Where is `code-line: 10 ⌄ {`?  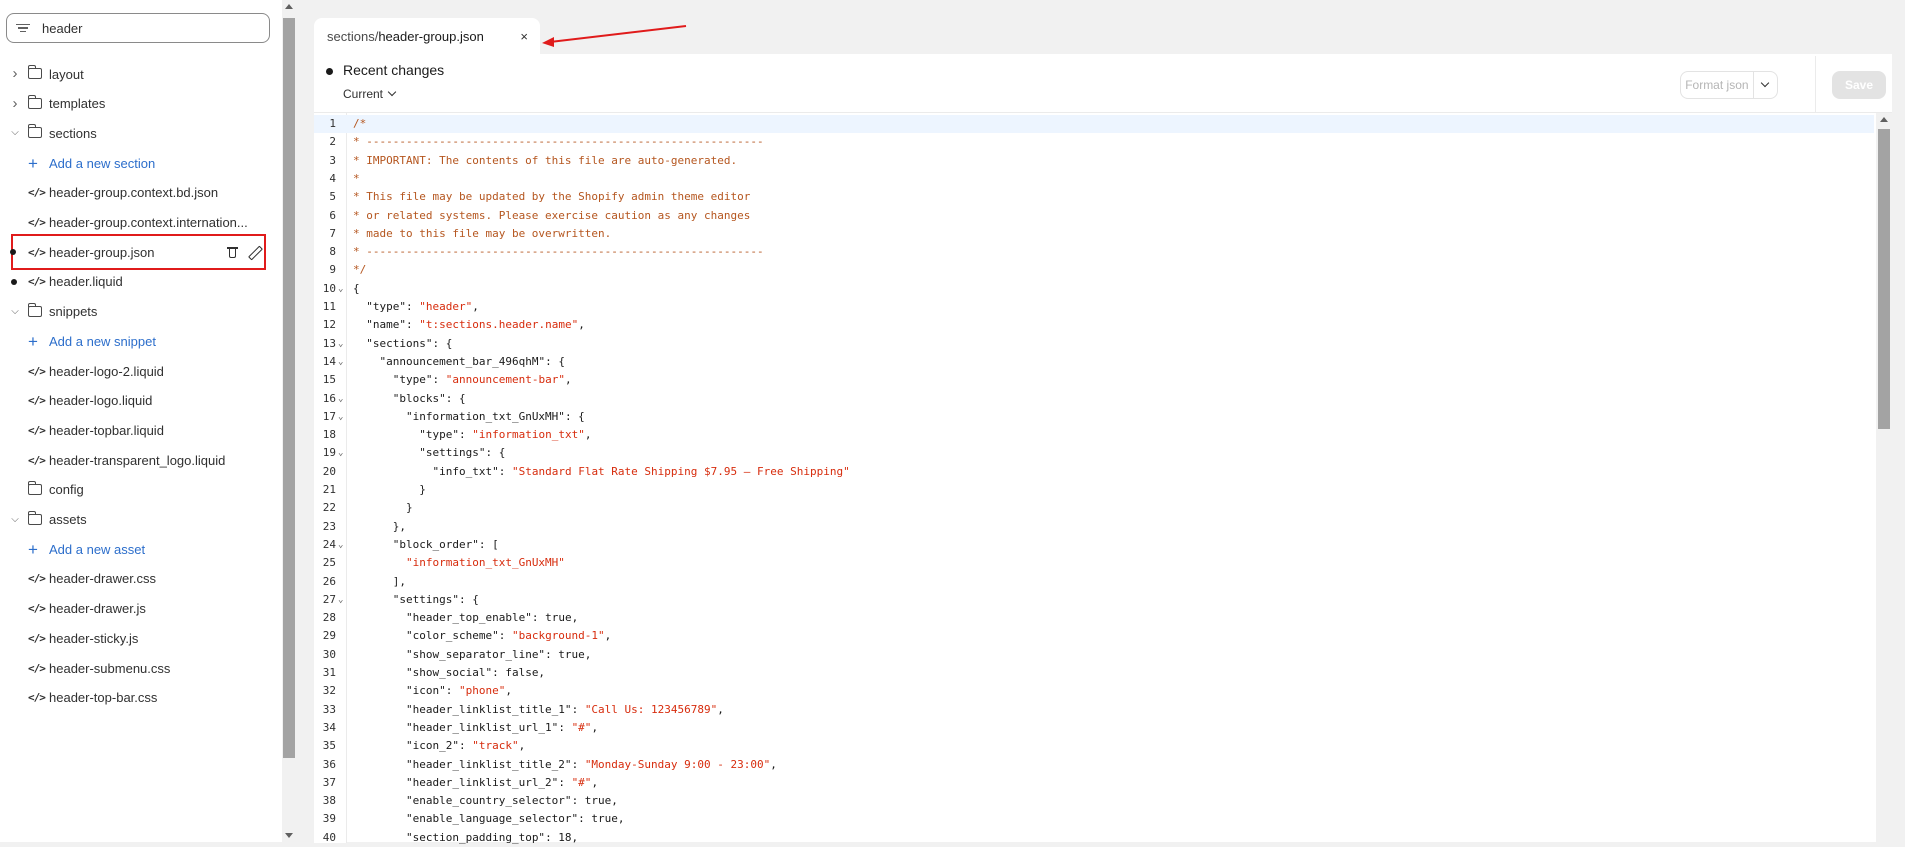
code-line: 10 ⌄ { is located at coordinates (1094, 289).